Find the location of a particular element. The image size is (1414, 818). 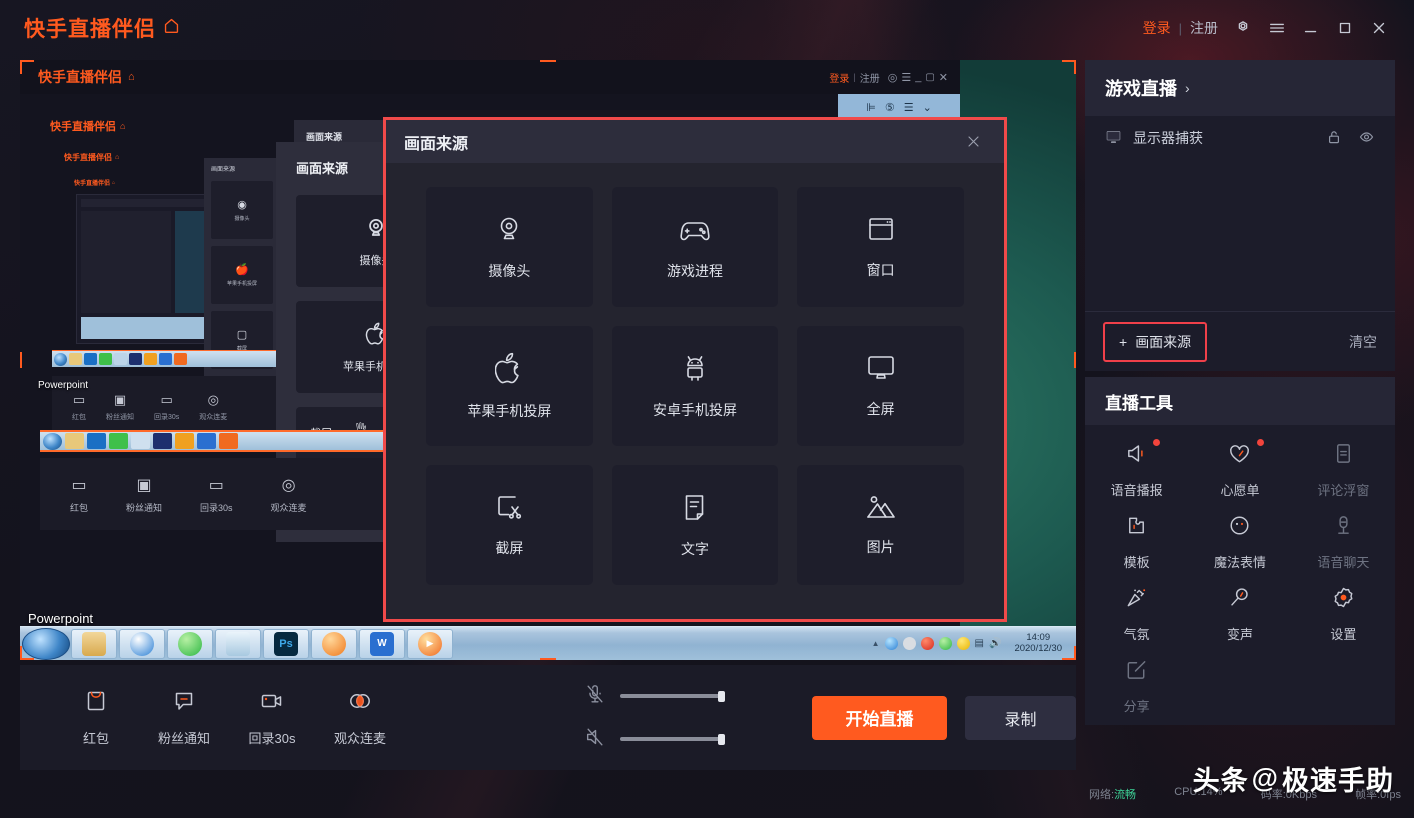

source-card-screenshot: 截屏 is located at coordinates (509, 525).